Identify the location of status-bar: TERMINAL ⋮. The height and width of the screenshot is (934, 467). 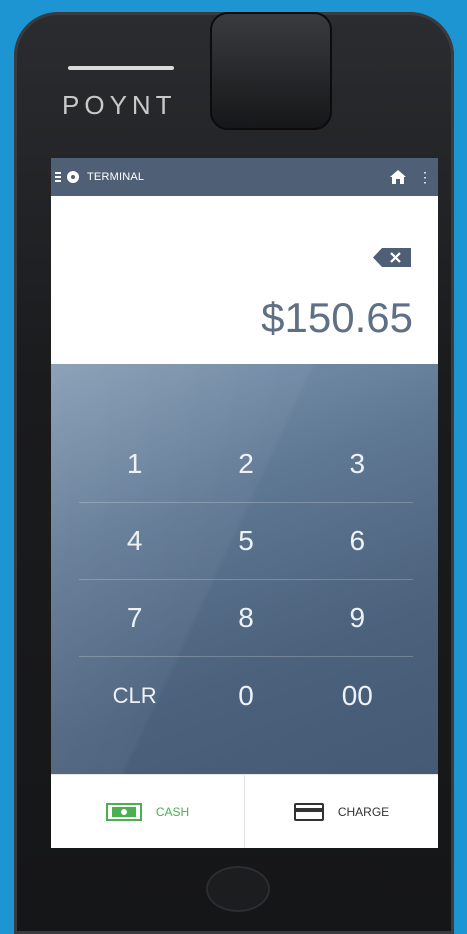
(244, 177).